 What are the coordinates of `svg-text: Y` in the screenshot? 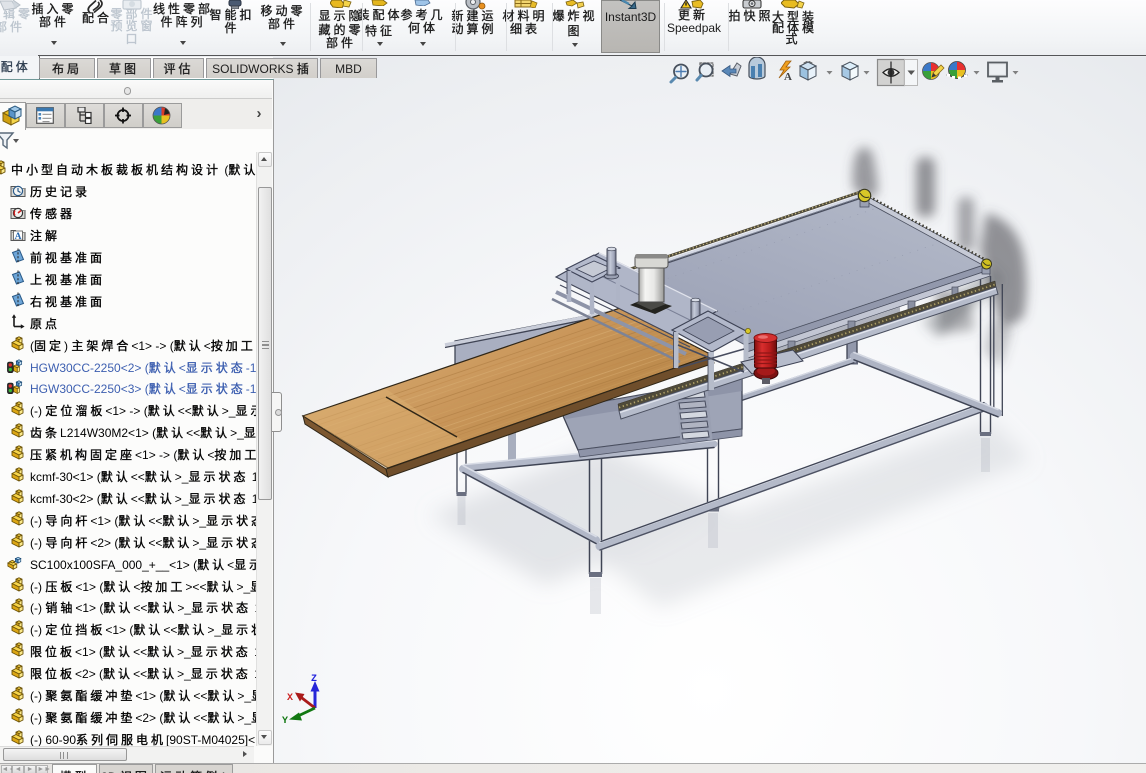 It's located at (285, 721).